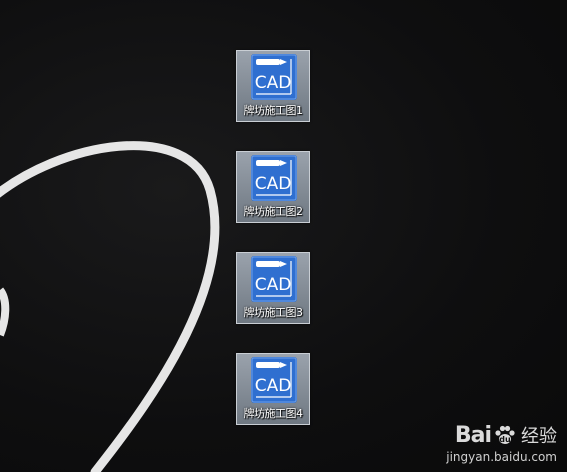  I want to click on desktop-icon-label: 牌坊施工图1, so click(273, 110).